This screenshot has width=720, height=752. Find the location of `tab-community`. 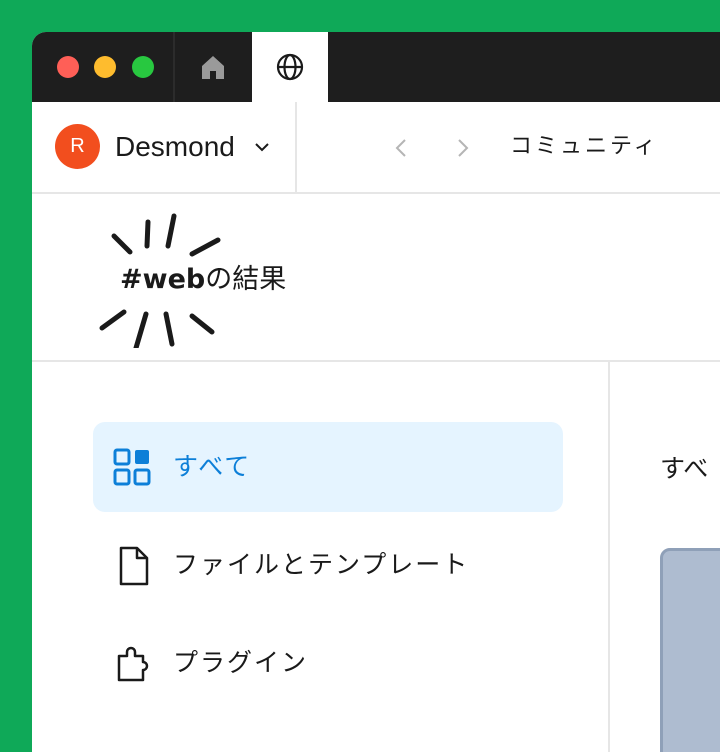

tab-community is located at coordinates (290, 67).